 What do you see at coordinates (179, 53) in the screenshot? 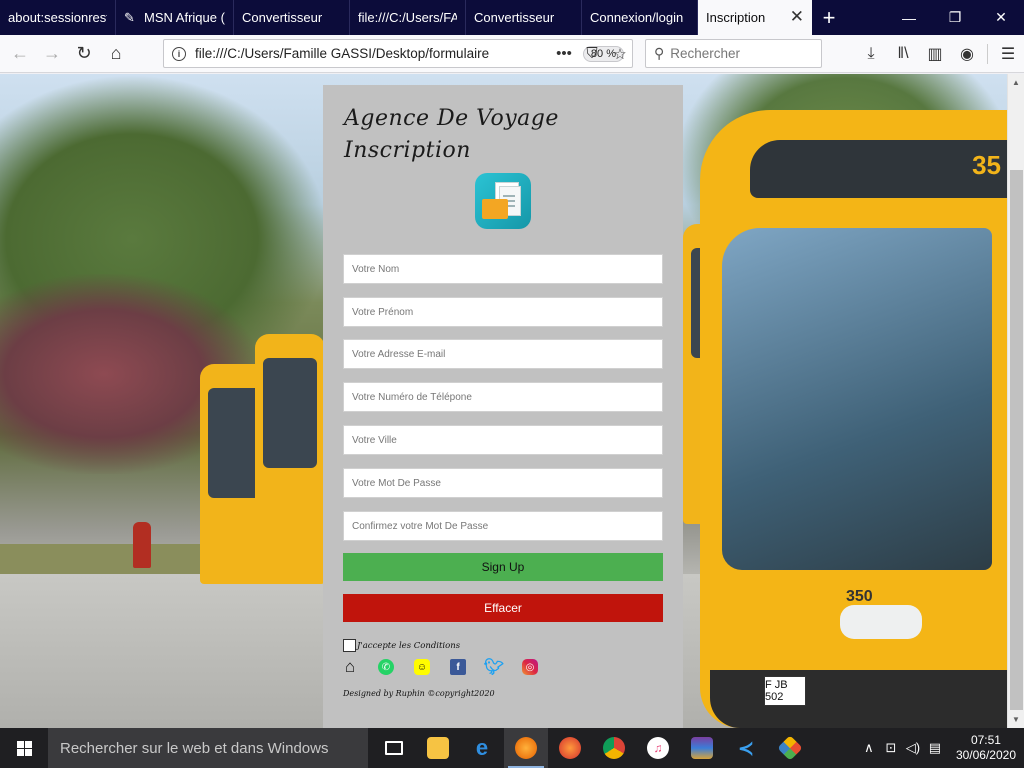
I see `info-icon: i` at bounding box center [179, 53].